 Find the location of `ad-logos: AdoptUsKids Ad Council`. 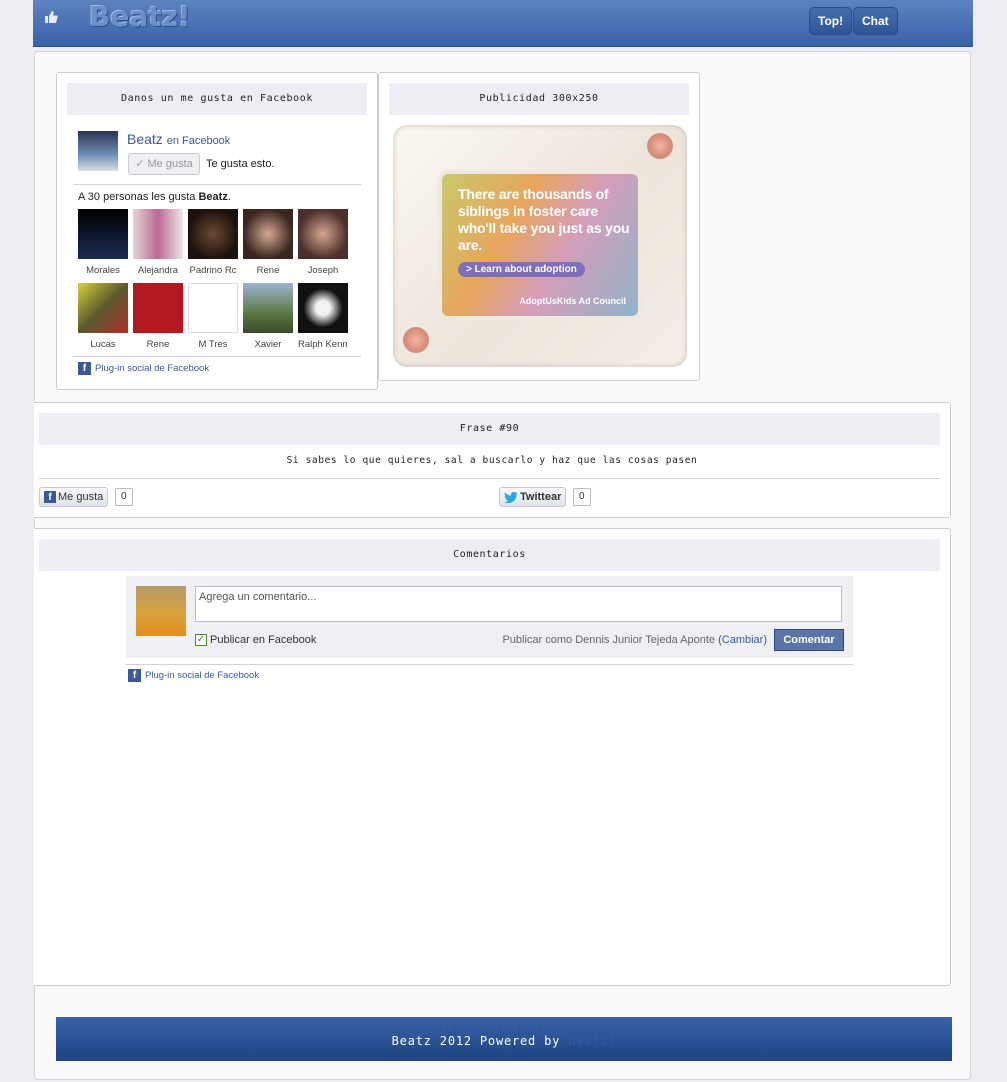

ad-logos: AdoptUsKids Ad Council is located at coordinates (572, 301).